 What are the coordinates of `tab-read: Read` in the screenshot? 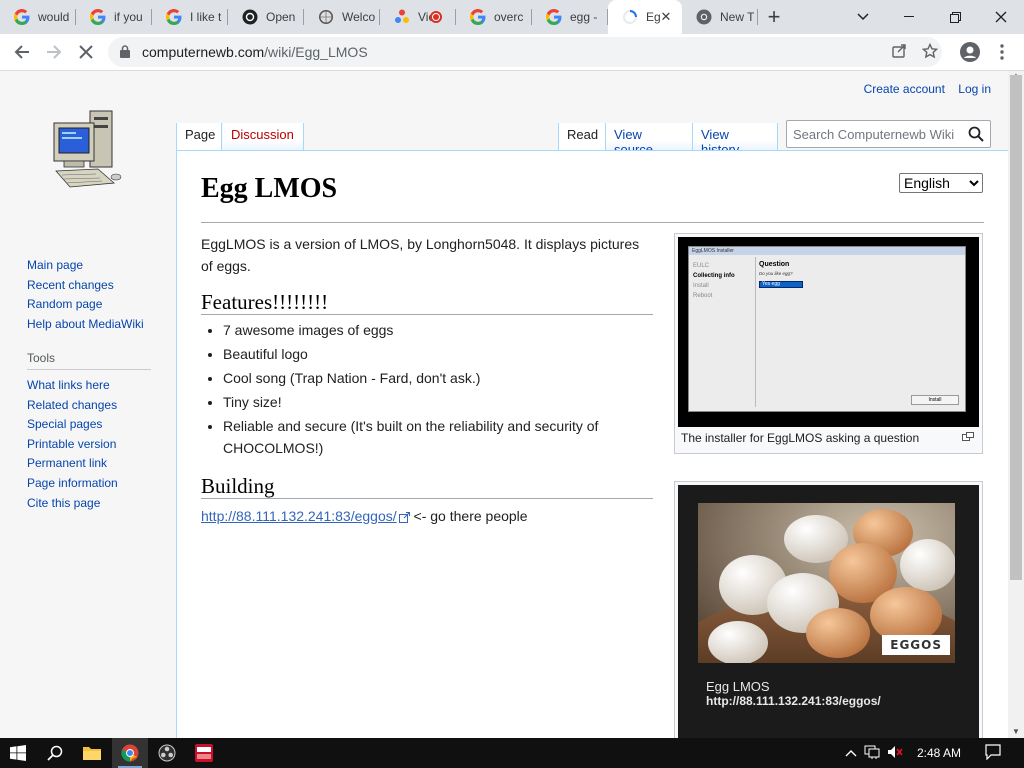 It's located at (582, 137).